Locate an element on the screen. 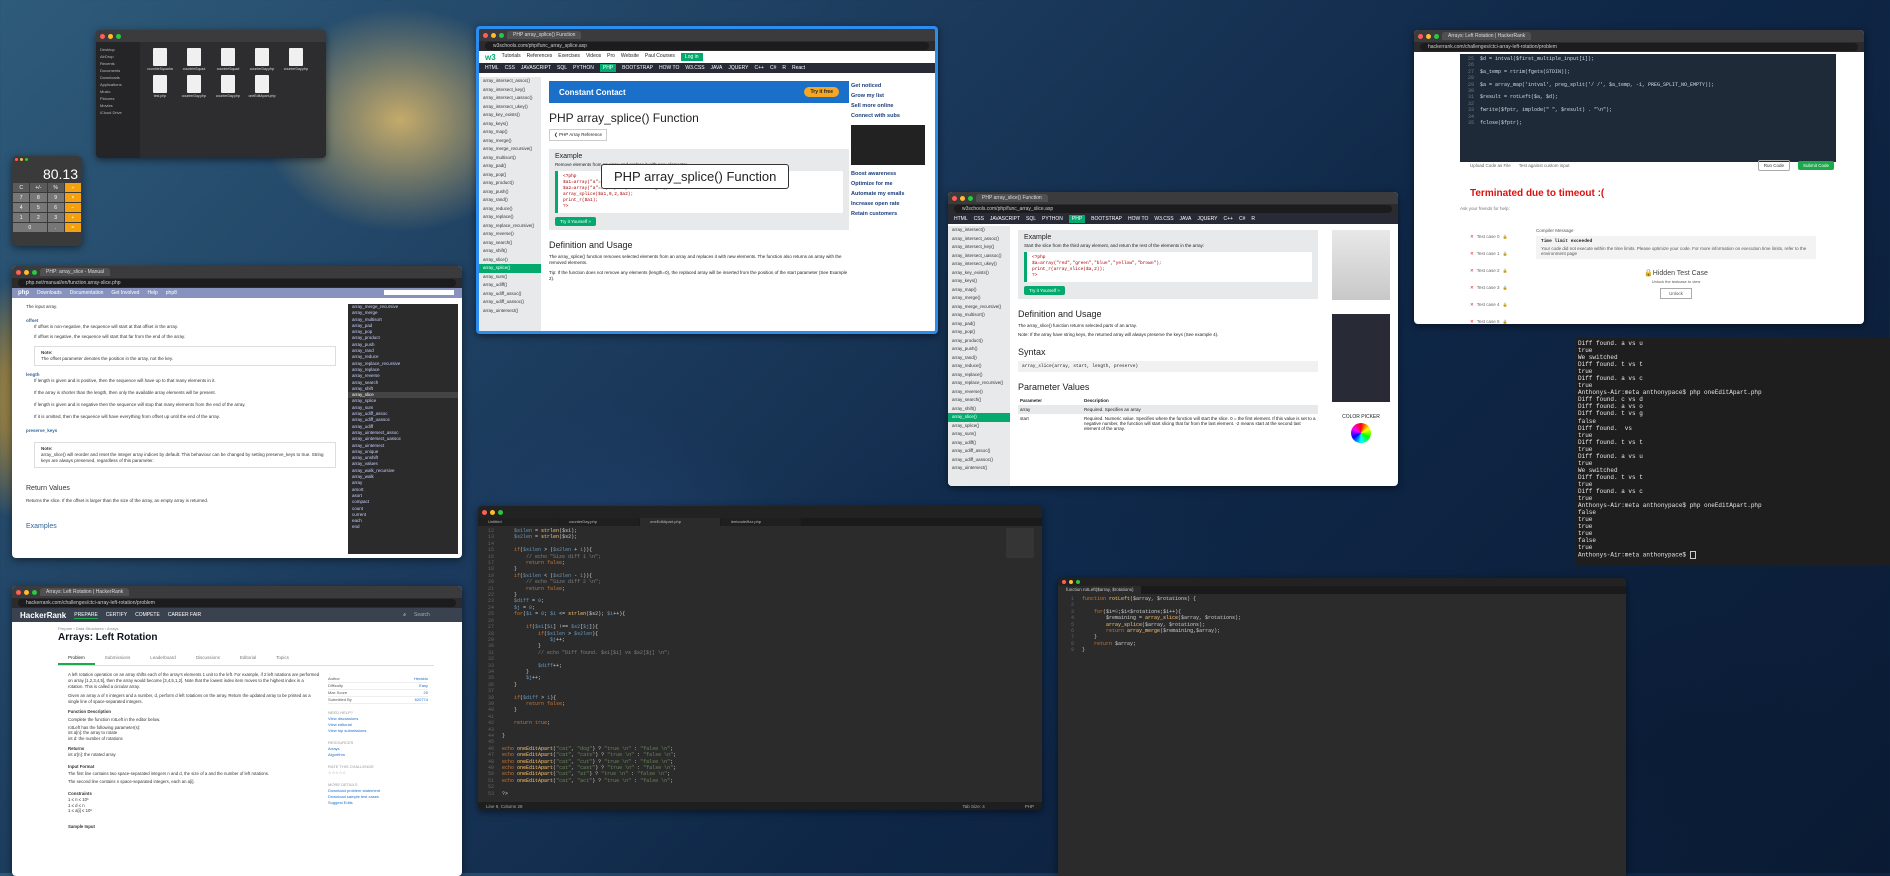 The width and height of the screenshot is (1890, 876). rating-stars: ☆☆☆☆☆ is located at coordinates (378, 773).